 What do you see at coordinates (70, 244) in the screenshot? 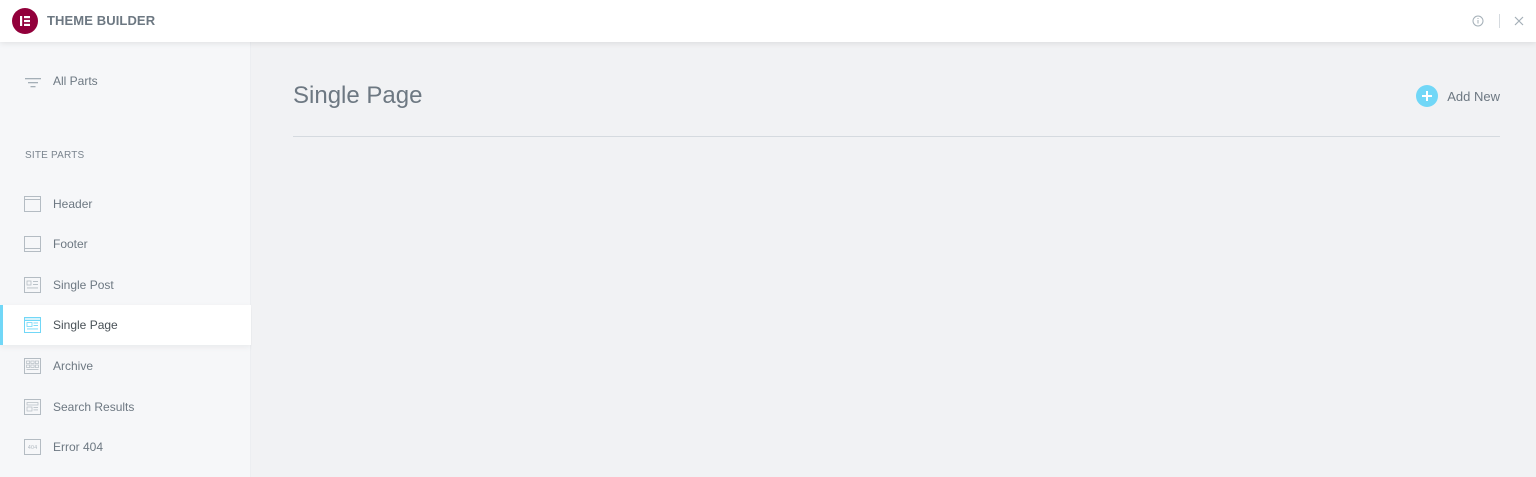
I see `sidebar-item-label: Footer` at bounding box center [70, 244].